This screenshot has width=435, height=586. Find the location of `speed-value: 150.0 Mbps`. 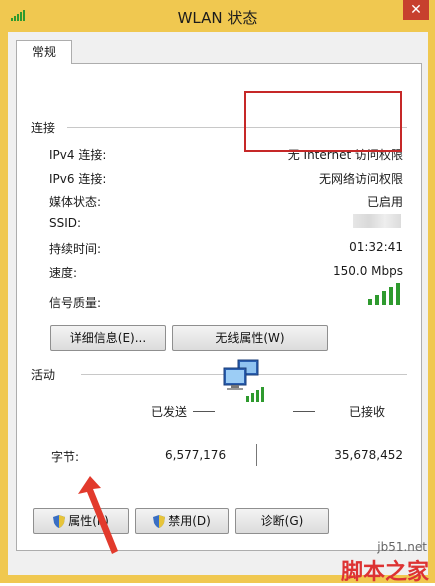

speed-value: 150.0 Mbps is located at coordinates (367, 271).